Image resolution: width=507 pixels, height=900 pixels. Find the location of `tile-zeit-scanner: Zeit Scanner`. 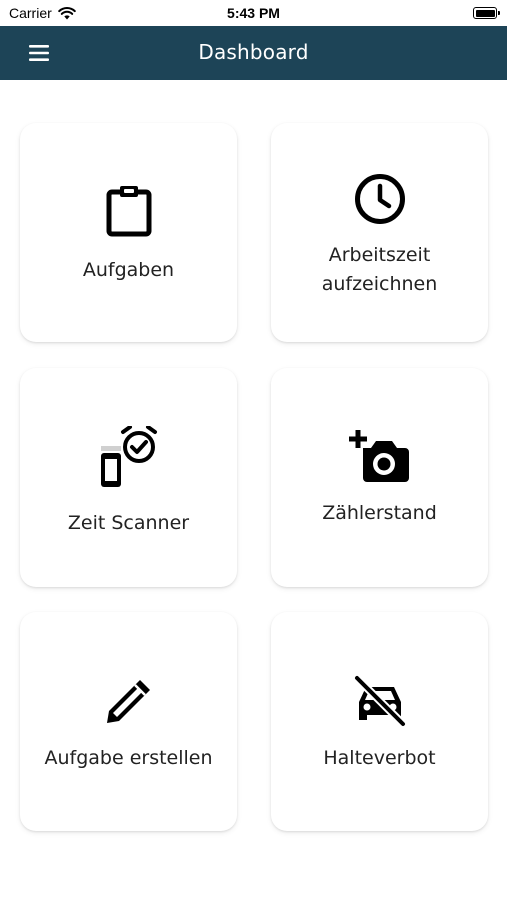

tile-zeit-scanner: Zeit Scanner is located at coordinates (128, 477).